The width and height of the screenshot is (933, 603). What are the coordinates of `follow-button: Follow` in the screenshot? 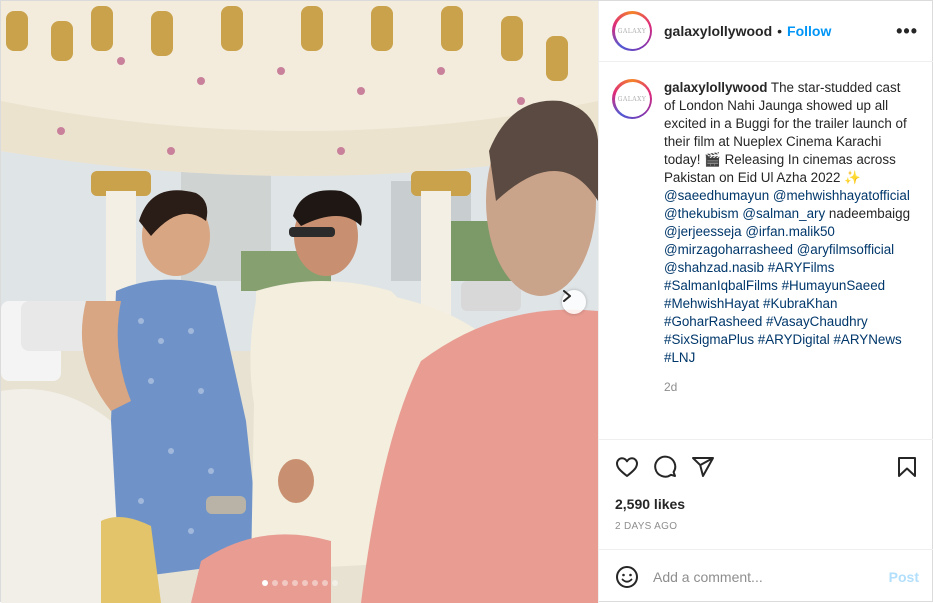 It's located at (809, 31).